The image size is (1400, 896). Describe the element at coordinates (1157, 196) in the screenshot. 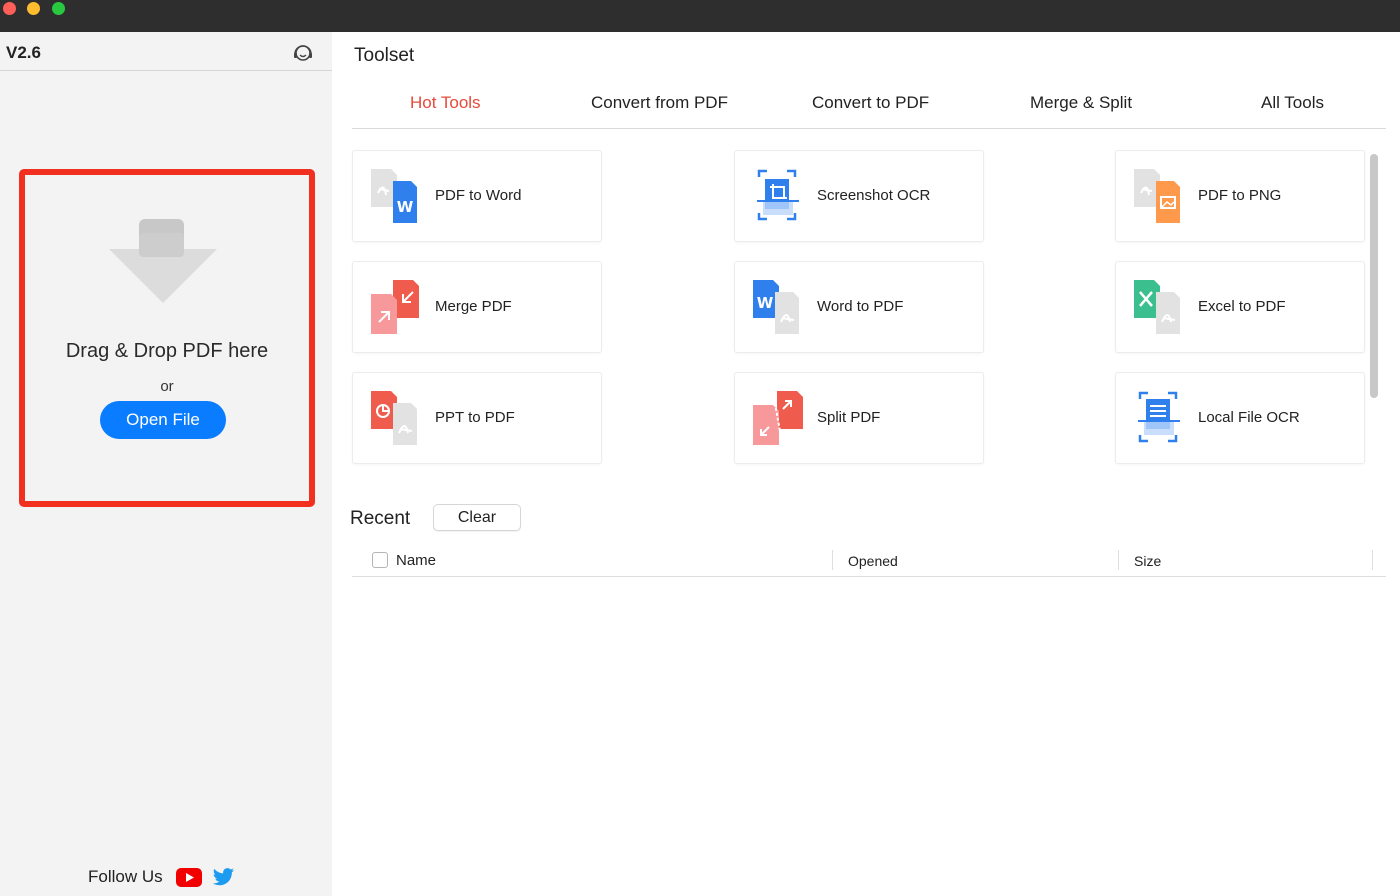

I see `pdf-to-png-icon` at that location.